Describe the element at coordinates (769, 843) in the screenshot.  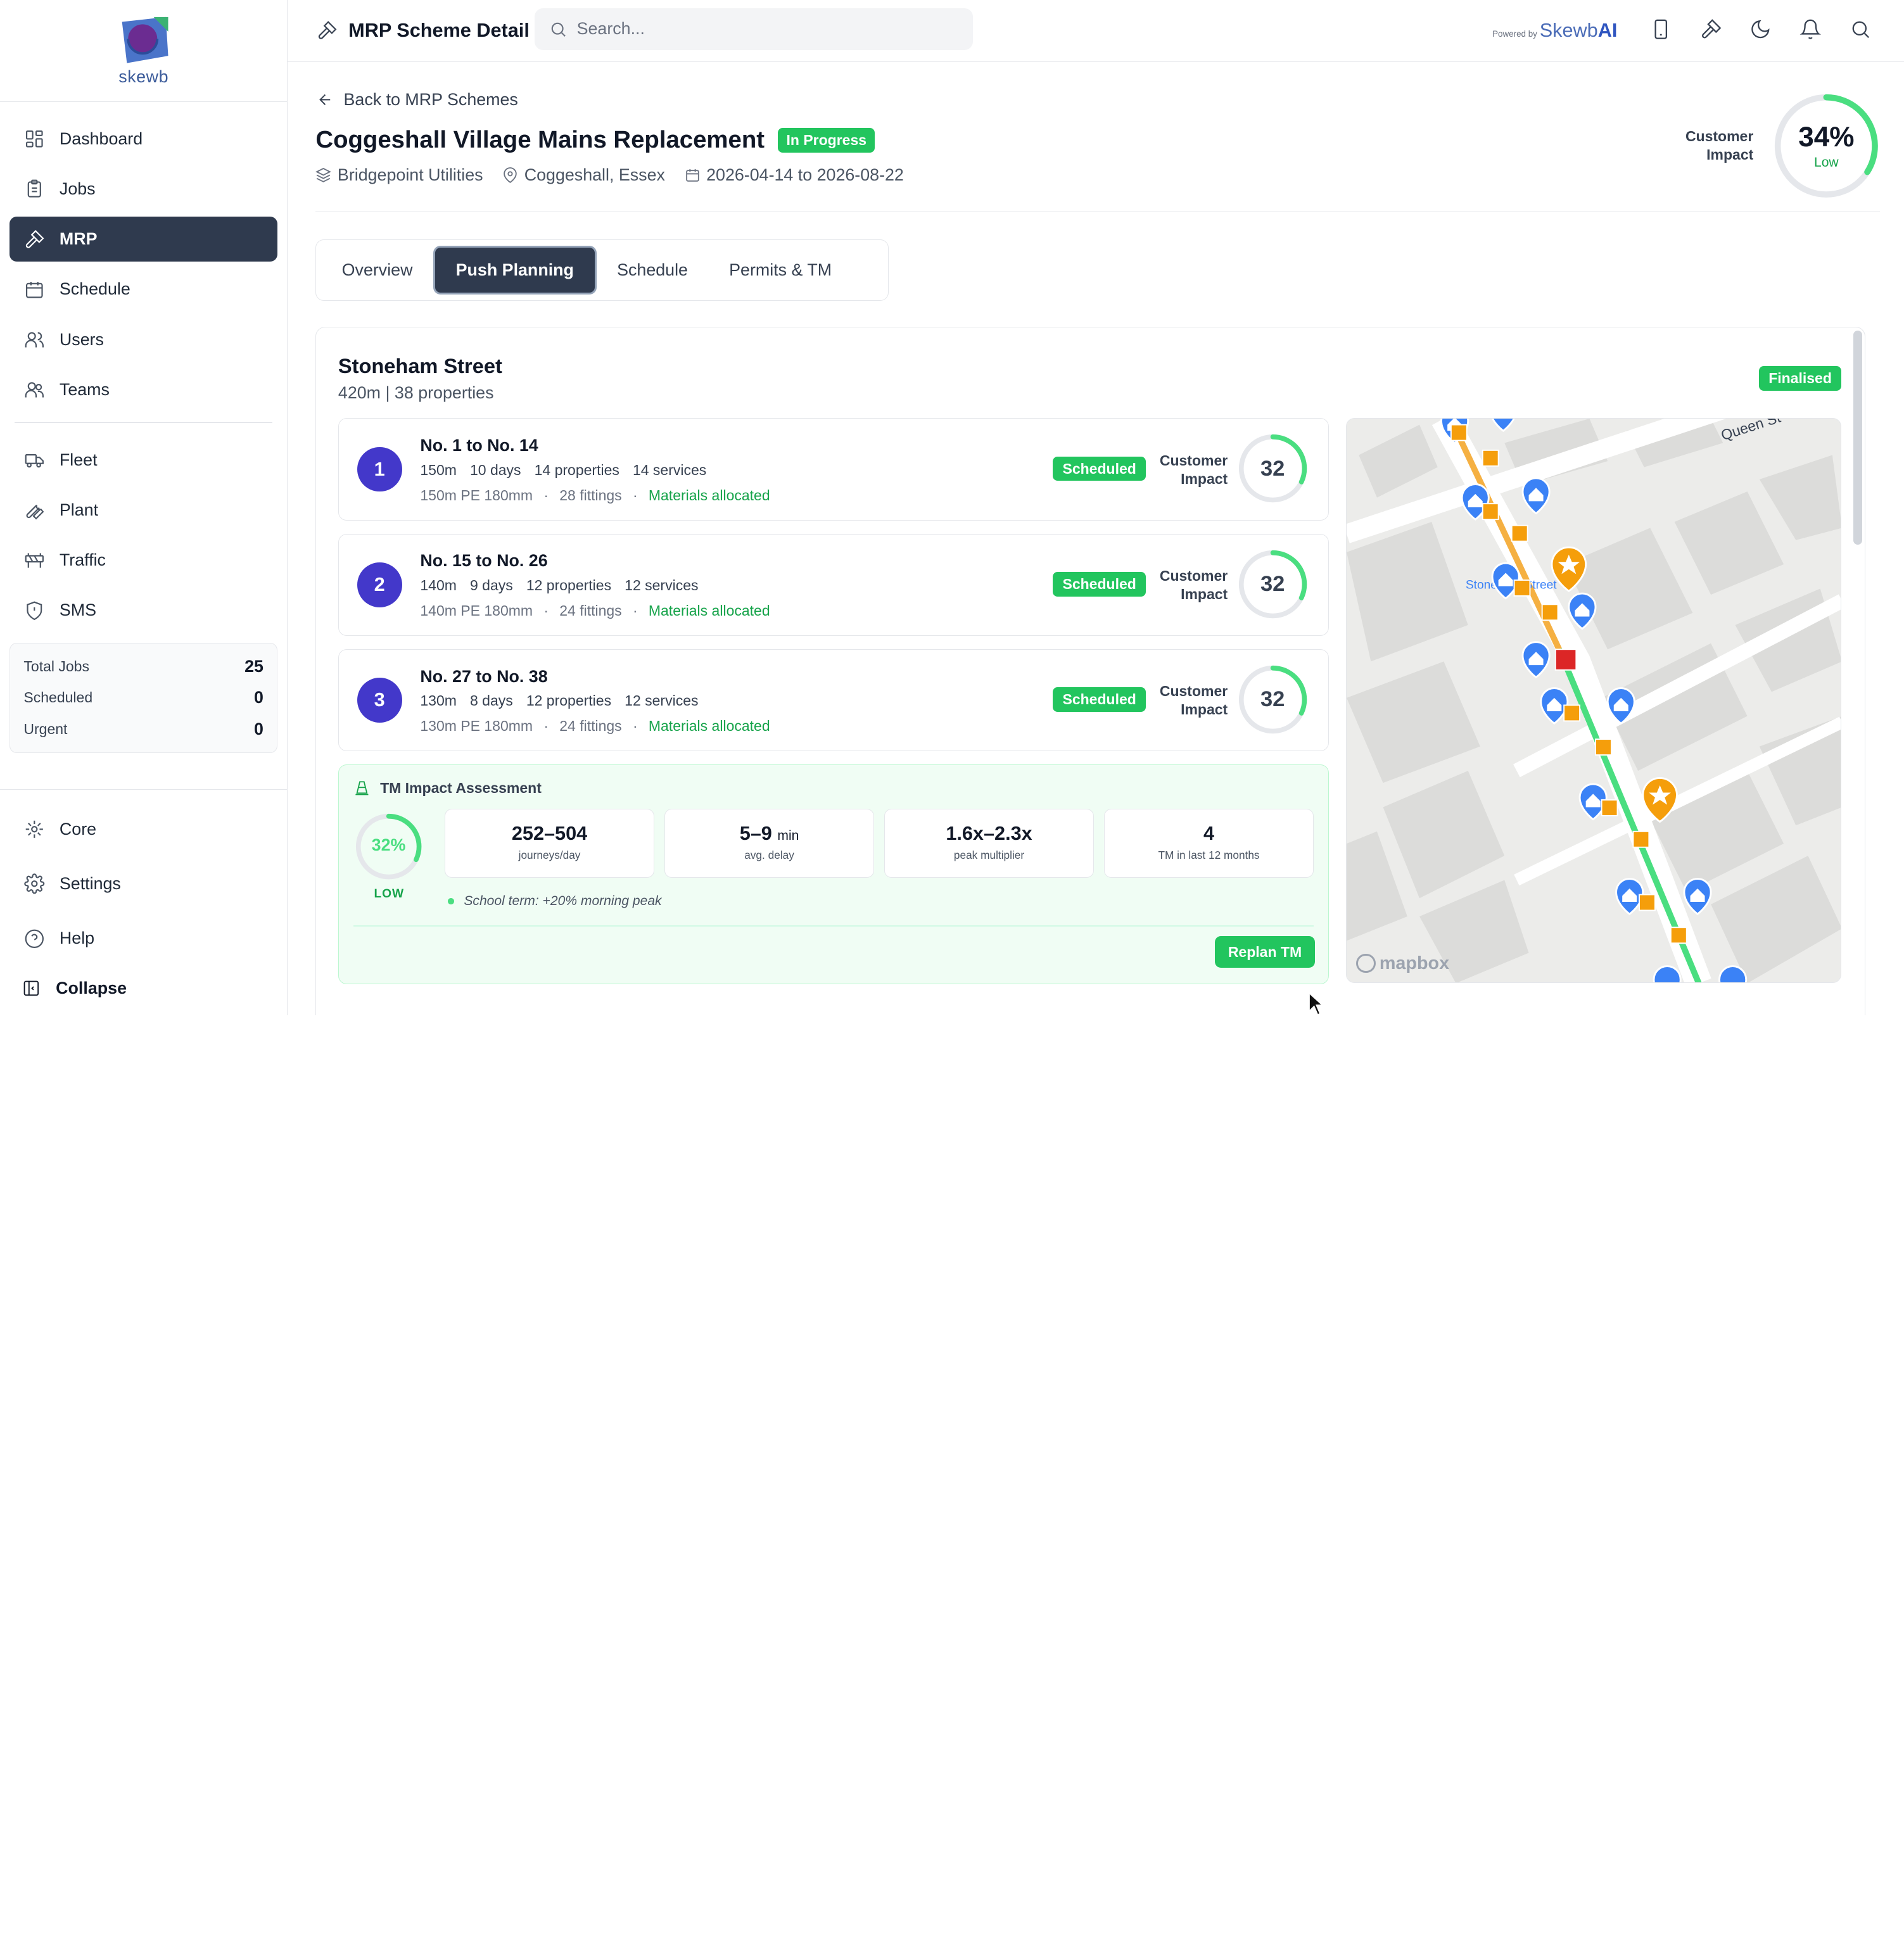
I see `tm-metric-card: 5–9 min avg. delay` at that location.